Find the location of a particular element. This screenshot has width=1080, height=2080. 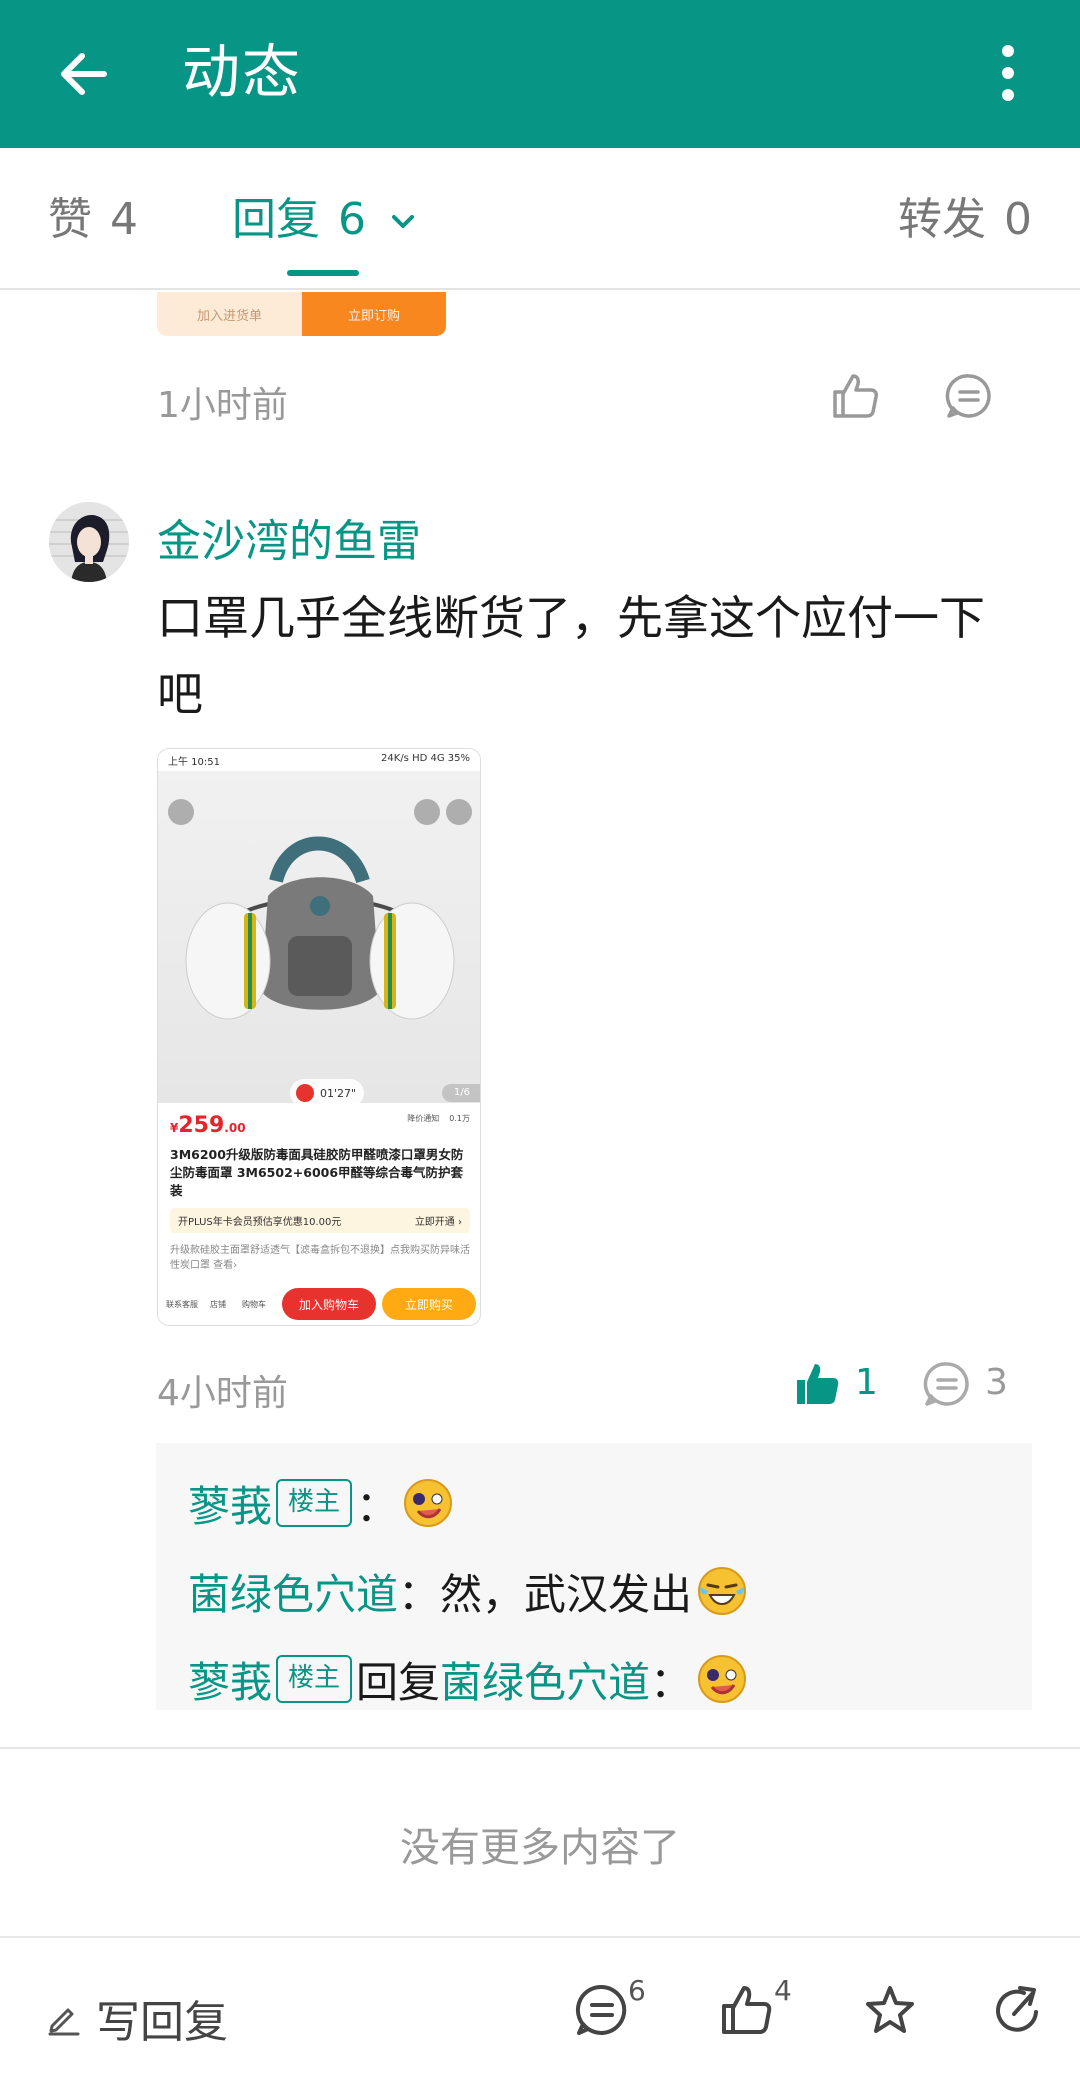

video-duration: 01'27" is located at coordinates (338, 1093).